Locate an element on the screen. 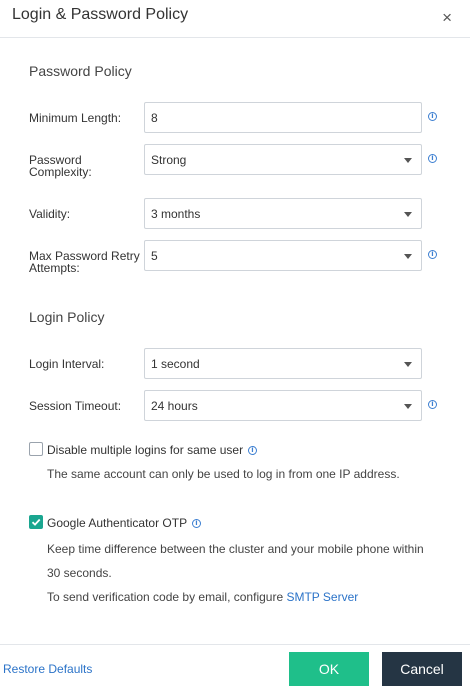 Image resolution: width=470 pixels, height=688 pixels. dialog-title: Login & Password Policy is located at coordinates (100, 14).